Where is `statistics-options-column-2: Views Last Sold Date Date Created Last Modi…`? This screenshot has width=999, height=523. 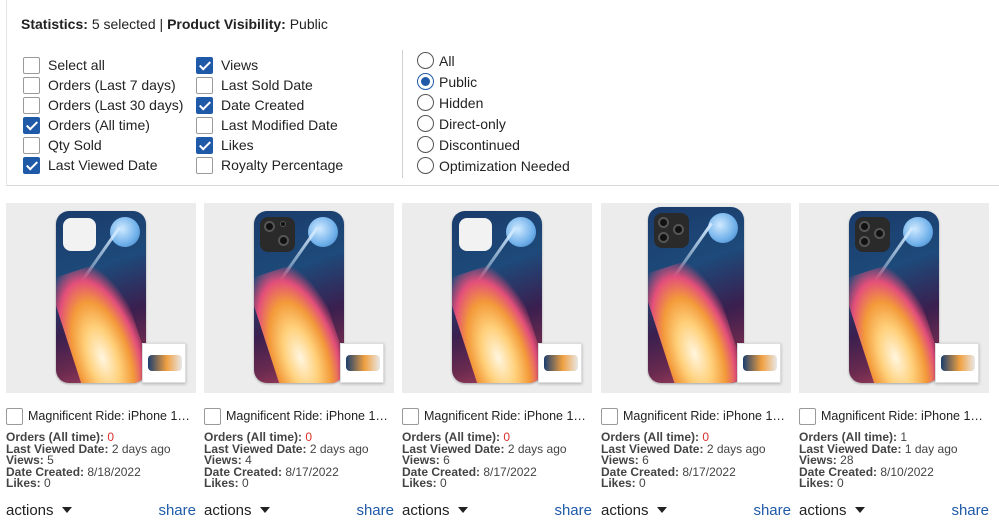
statistics-options-column-2: Views Last Sold Date Date Created Last Modi… is located at coordinates (269, 115).